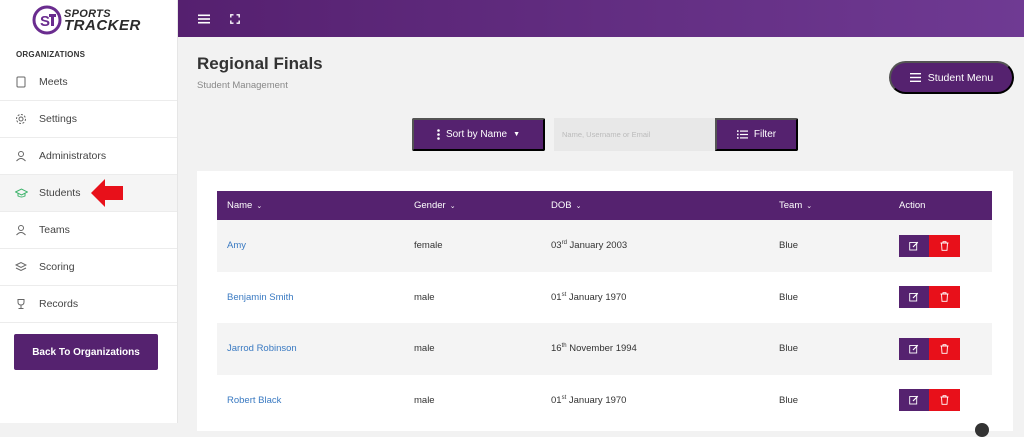 The image size is (1024, 437). Describe the element at coordinates (240, 205) in the screenshot. I see `header-label: Name` at that location.